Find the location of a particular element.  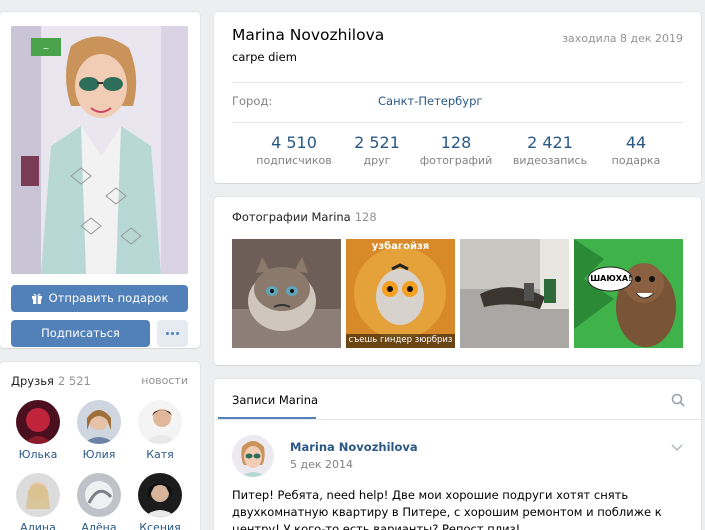

profile-avatar-photo: ~ is located at coordinates (99, 150).